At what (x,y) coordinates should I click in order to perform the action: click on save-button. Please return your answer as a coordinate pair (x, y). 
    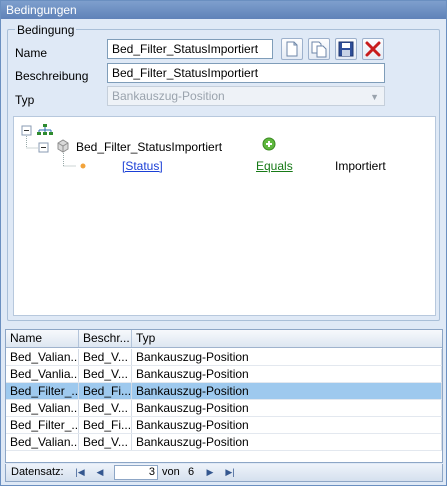
    Looking at the image, I should click on (346, 49).